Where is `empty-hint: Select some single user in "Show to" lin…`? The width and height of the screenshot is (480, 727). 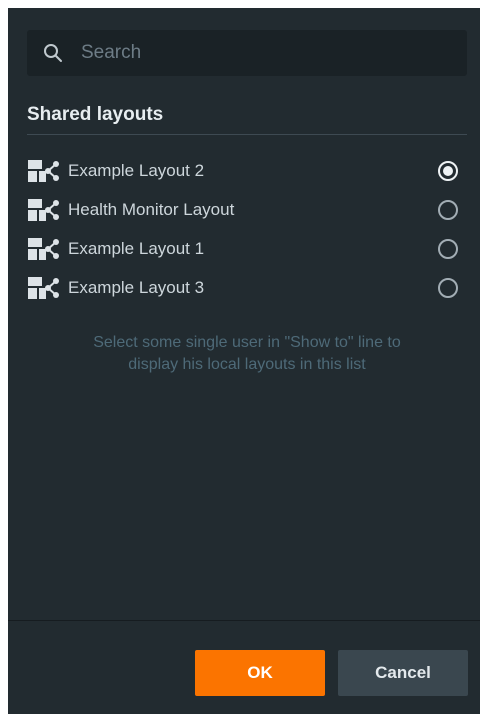
empty-hint: Select some single user in "Show to" lin… is located at coordinates (247, 354).